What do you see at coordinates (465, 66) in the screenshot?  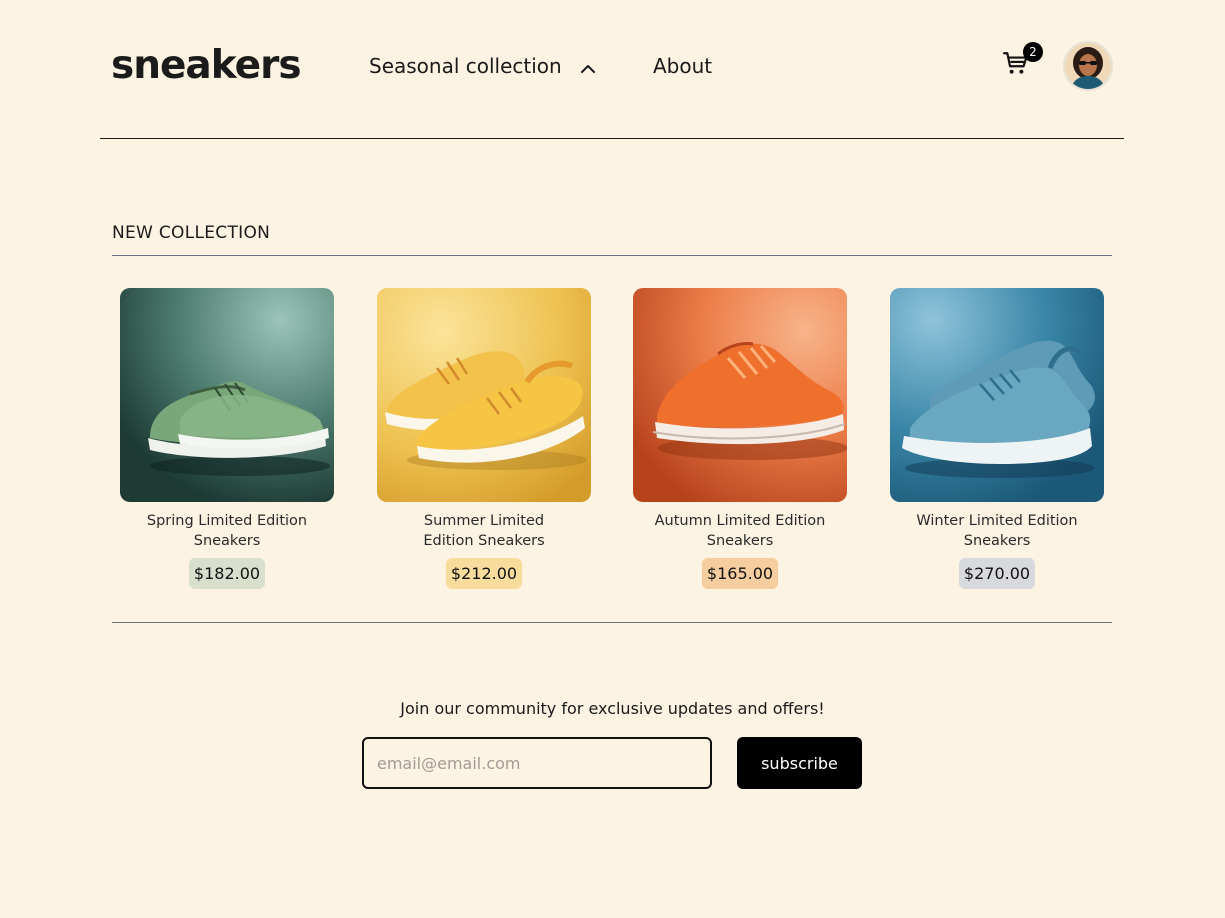 I see `nav-seasonal-label: Seasonal collection` at bounding box center [465, 66].